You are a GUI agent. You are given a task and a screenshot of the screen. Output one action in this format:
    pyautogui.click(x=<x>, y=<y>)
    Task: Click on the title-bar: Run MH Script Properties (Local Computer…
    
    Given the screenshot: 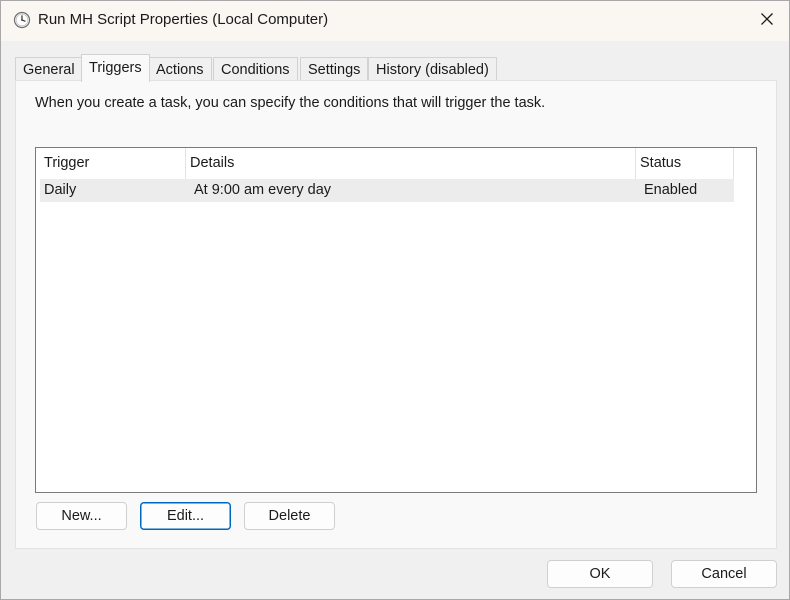 What is the action you would take?
    pyautogui.click(x=395, y=21)
    